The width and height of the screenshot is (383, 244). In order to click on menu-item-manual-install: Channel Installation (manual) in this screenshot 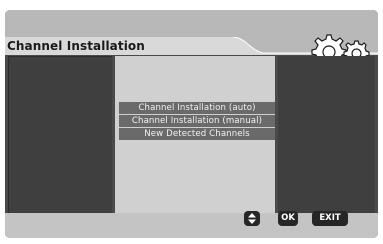, I will do `click(197, 121)`.